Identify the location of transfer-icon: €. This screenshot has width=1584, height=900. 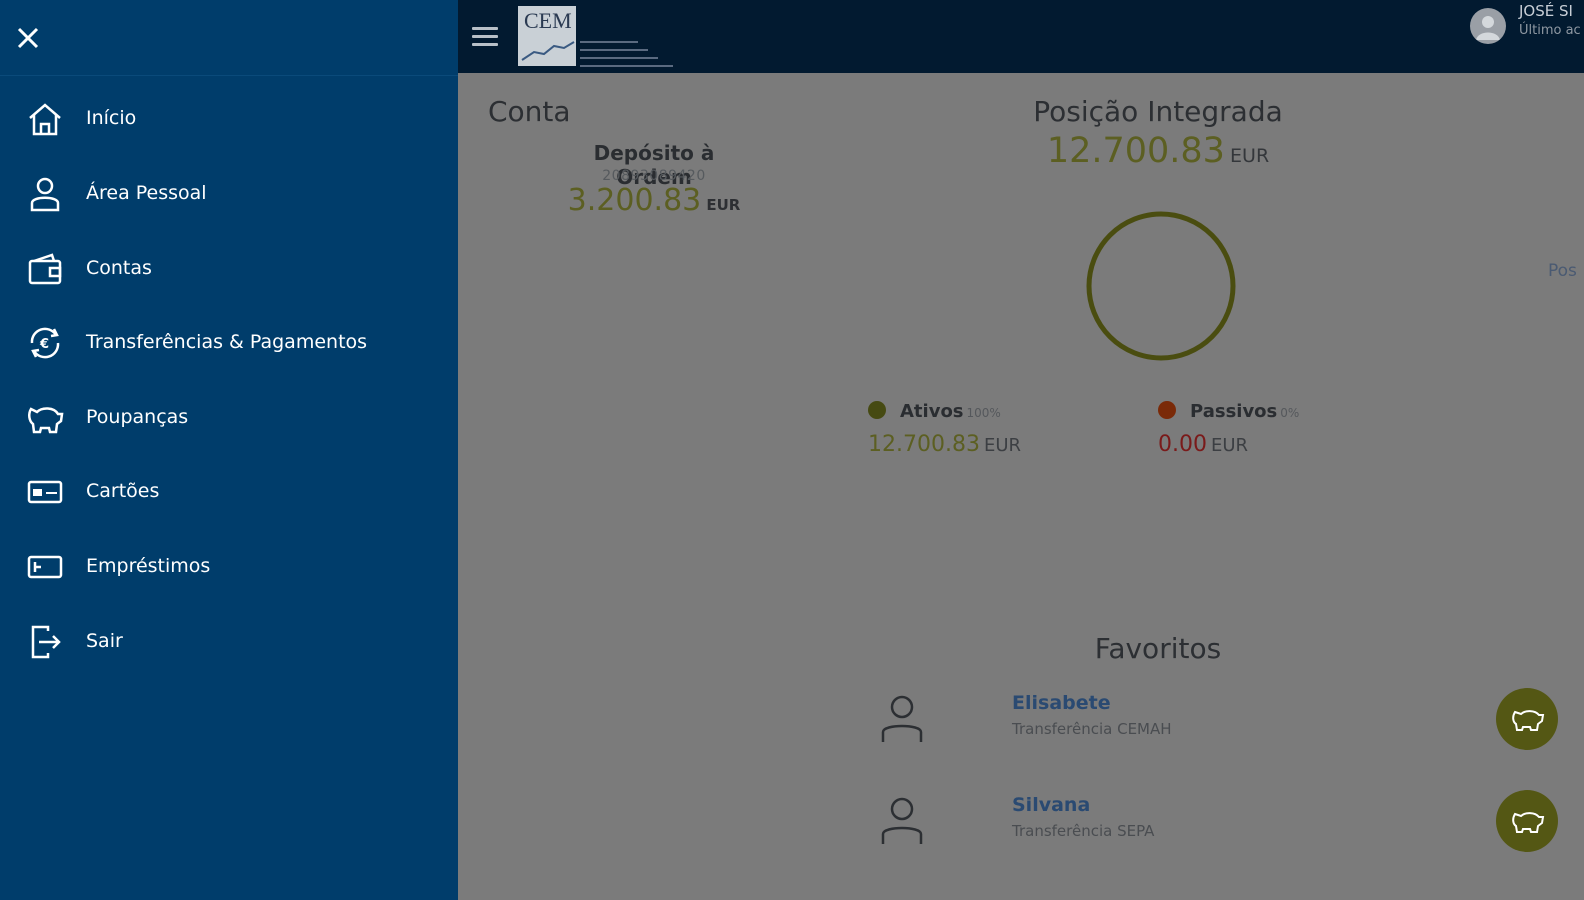
(45, 343).